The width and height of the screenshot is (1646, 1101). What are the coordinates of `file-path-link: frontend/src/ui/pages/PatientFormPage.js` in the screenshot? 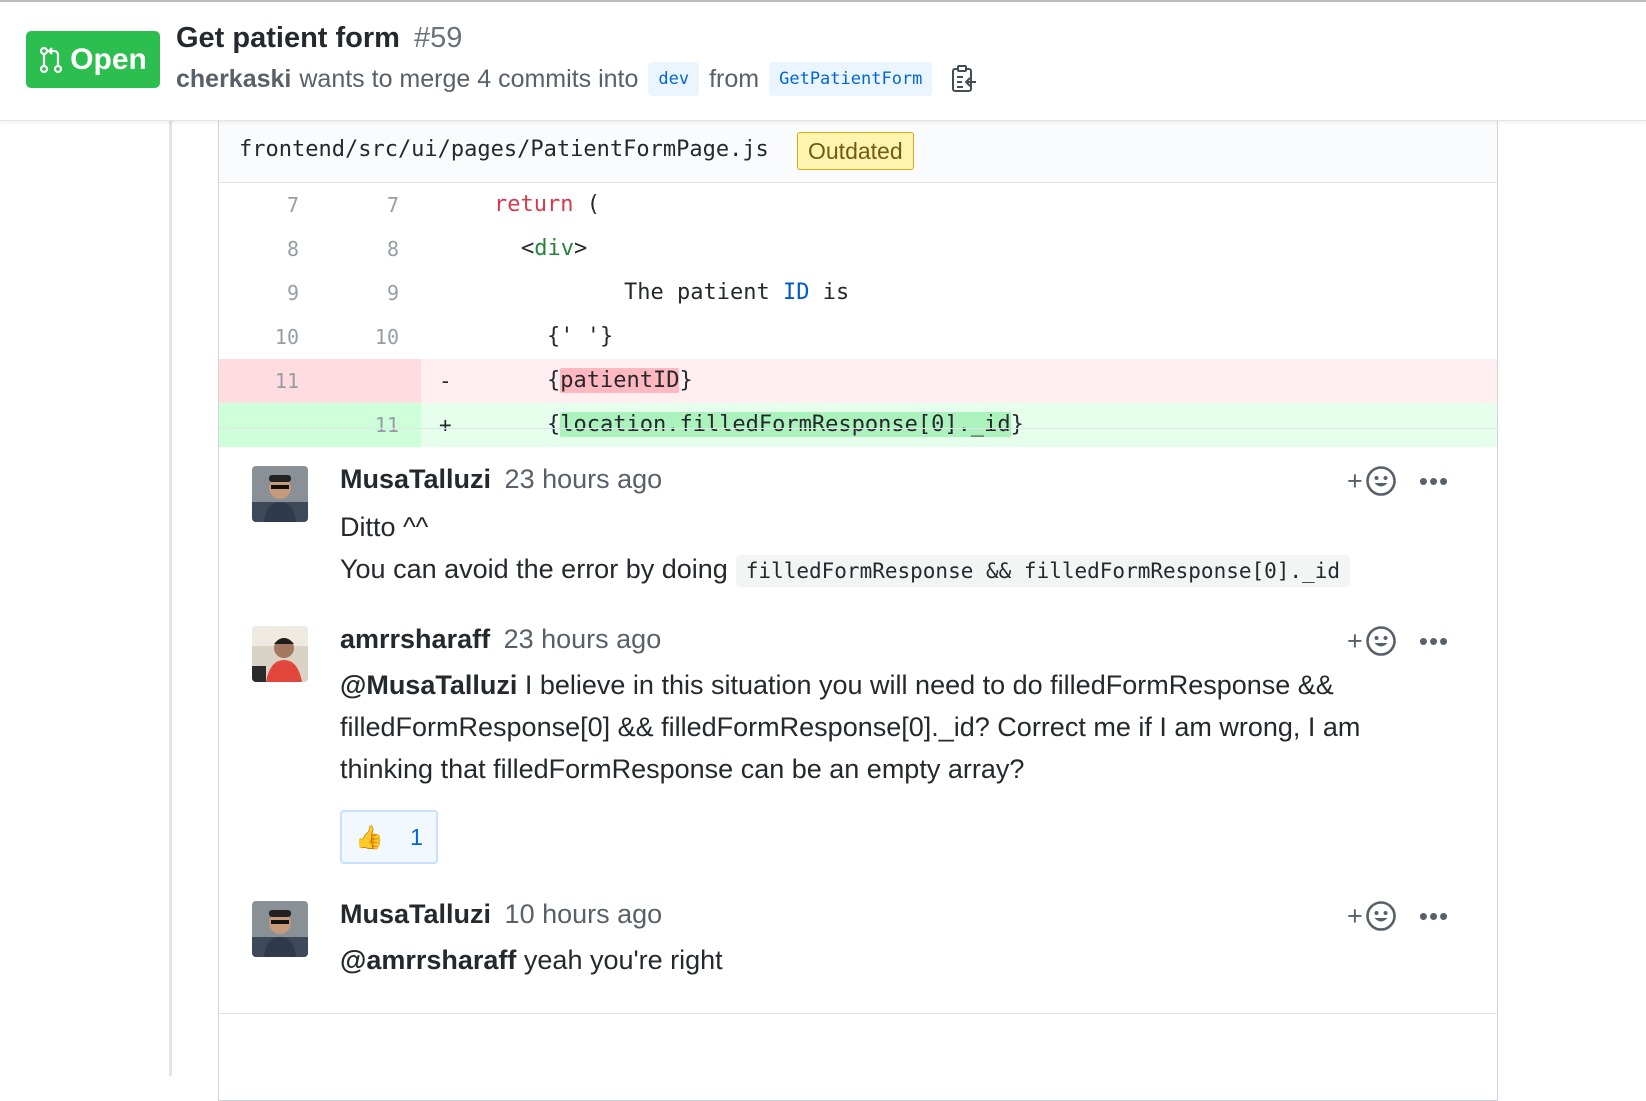 It's located at (504, 149).